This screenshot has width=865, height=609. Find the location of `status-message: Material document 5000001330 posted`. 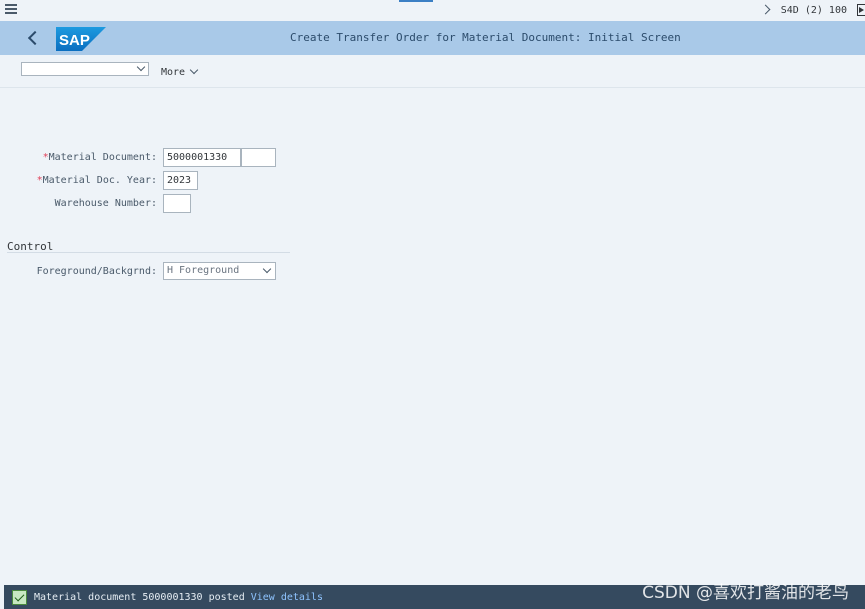

status-message: Material document 5000001330 posted is located at coordinates (139, 597).